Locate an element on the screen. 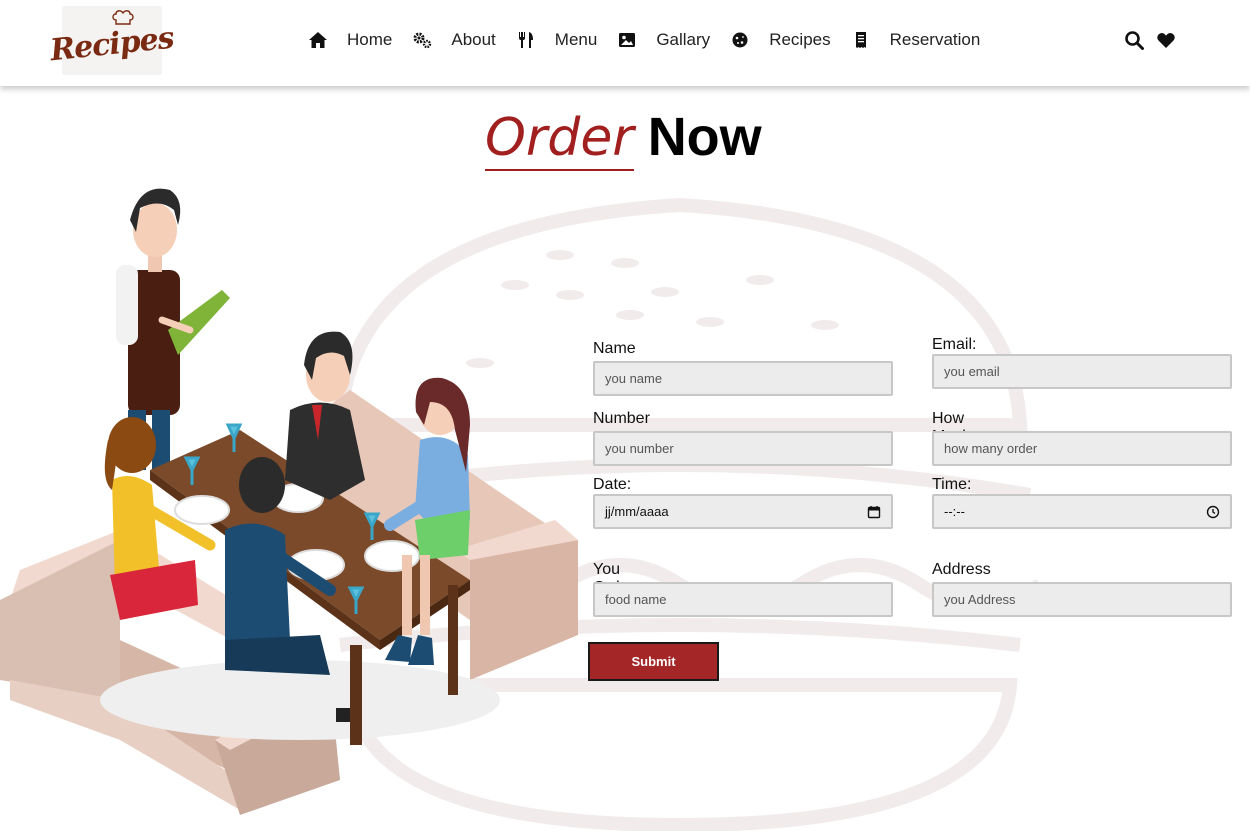  time-label: Time: is located at coordinates (952, 484).